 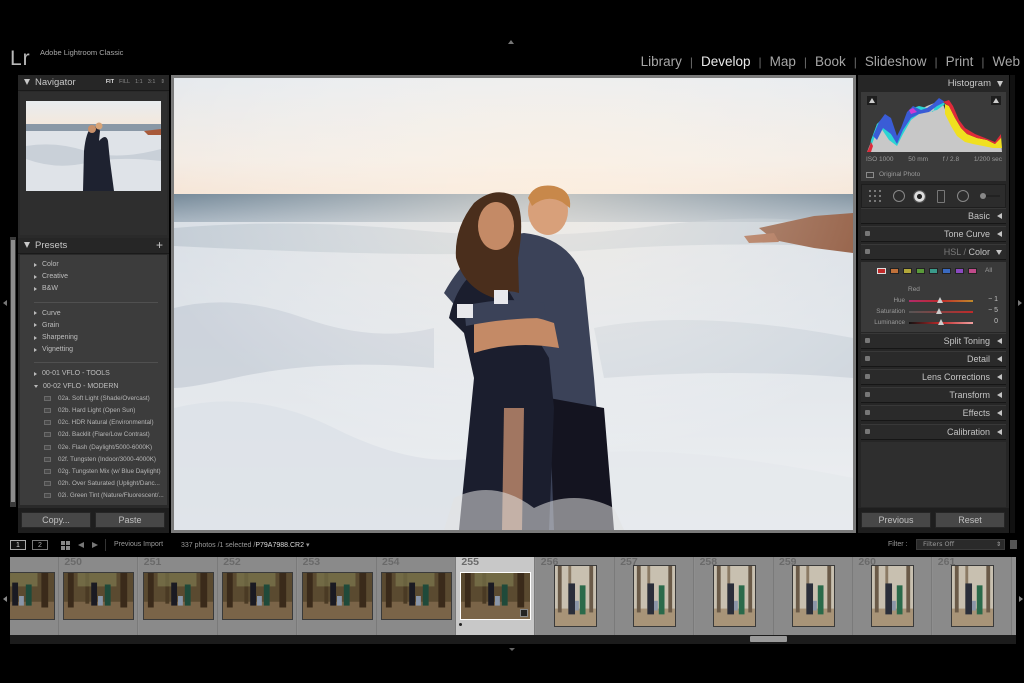 What do you see at coordinates (726, 61) in the screenshot?
I see `module-develop: Develop` at bounding box center [726, 61].